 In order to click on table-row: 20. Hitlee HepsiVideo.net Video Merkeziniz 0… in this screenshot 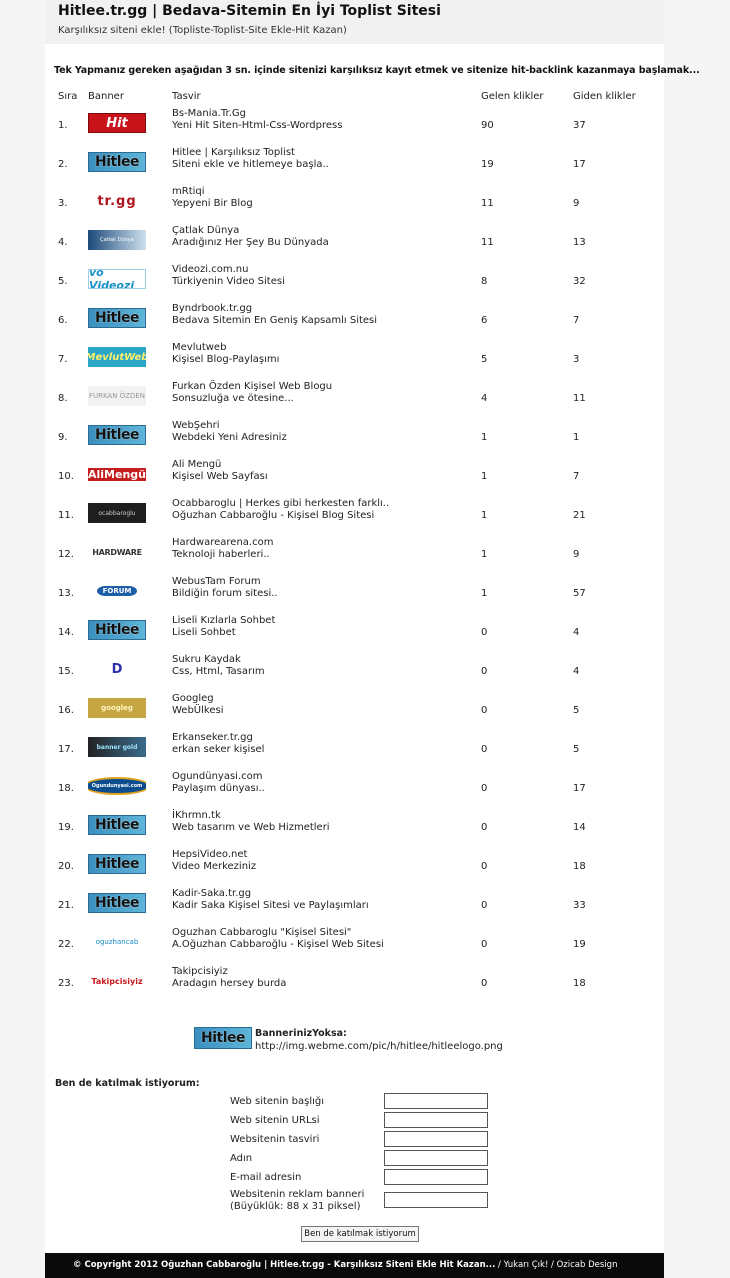, I will do `click(354, 864)`.